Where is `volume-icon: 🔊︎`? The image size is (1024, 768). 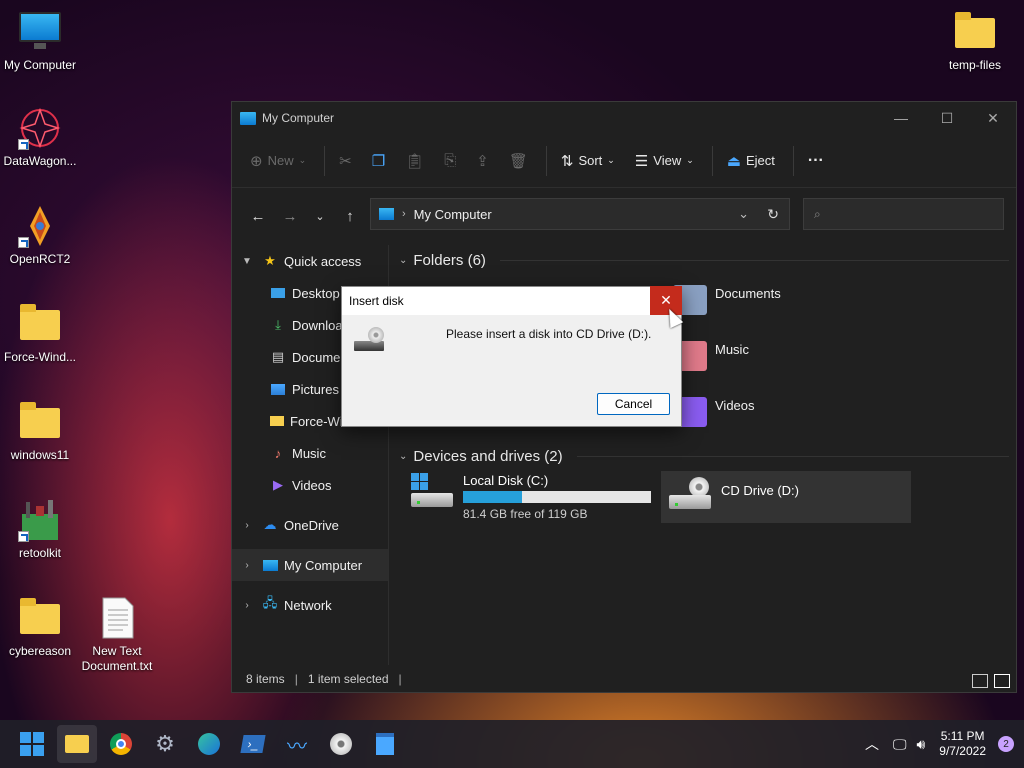 volume-icon: 🔊︎ is located at coordinates (920, 744).